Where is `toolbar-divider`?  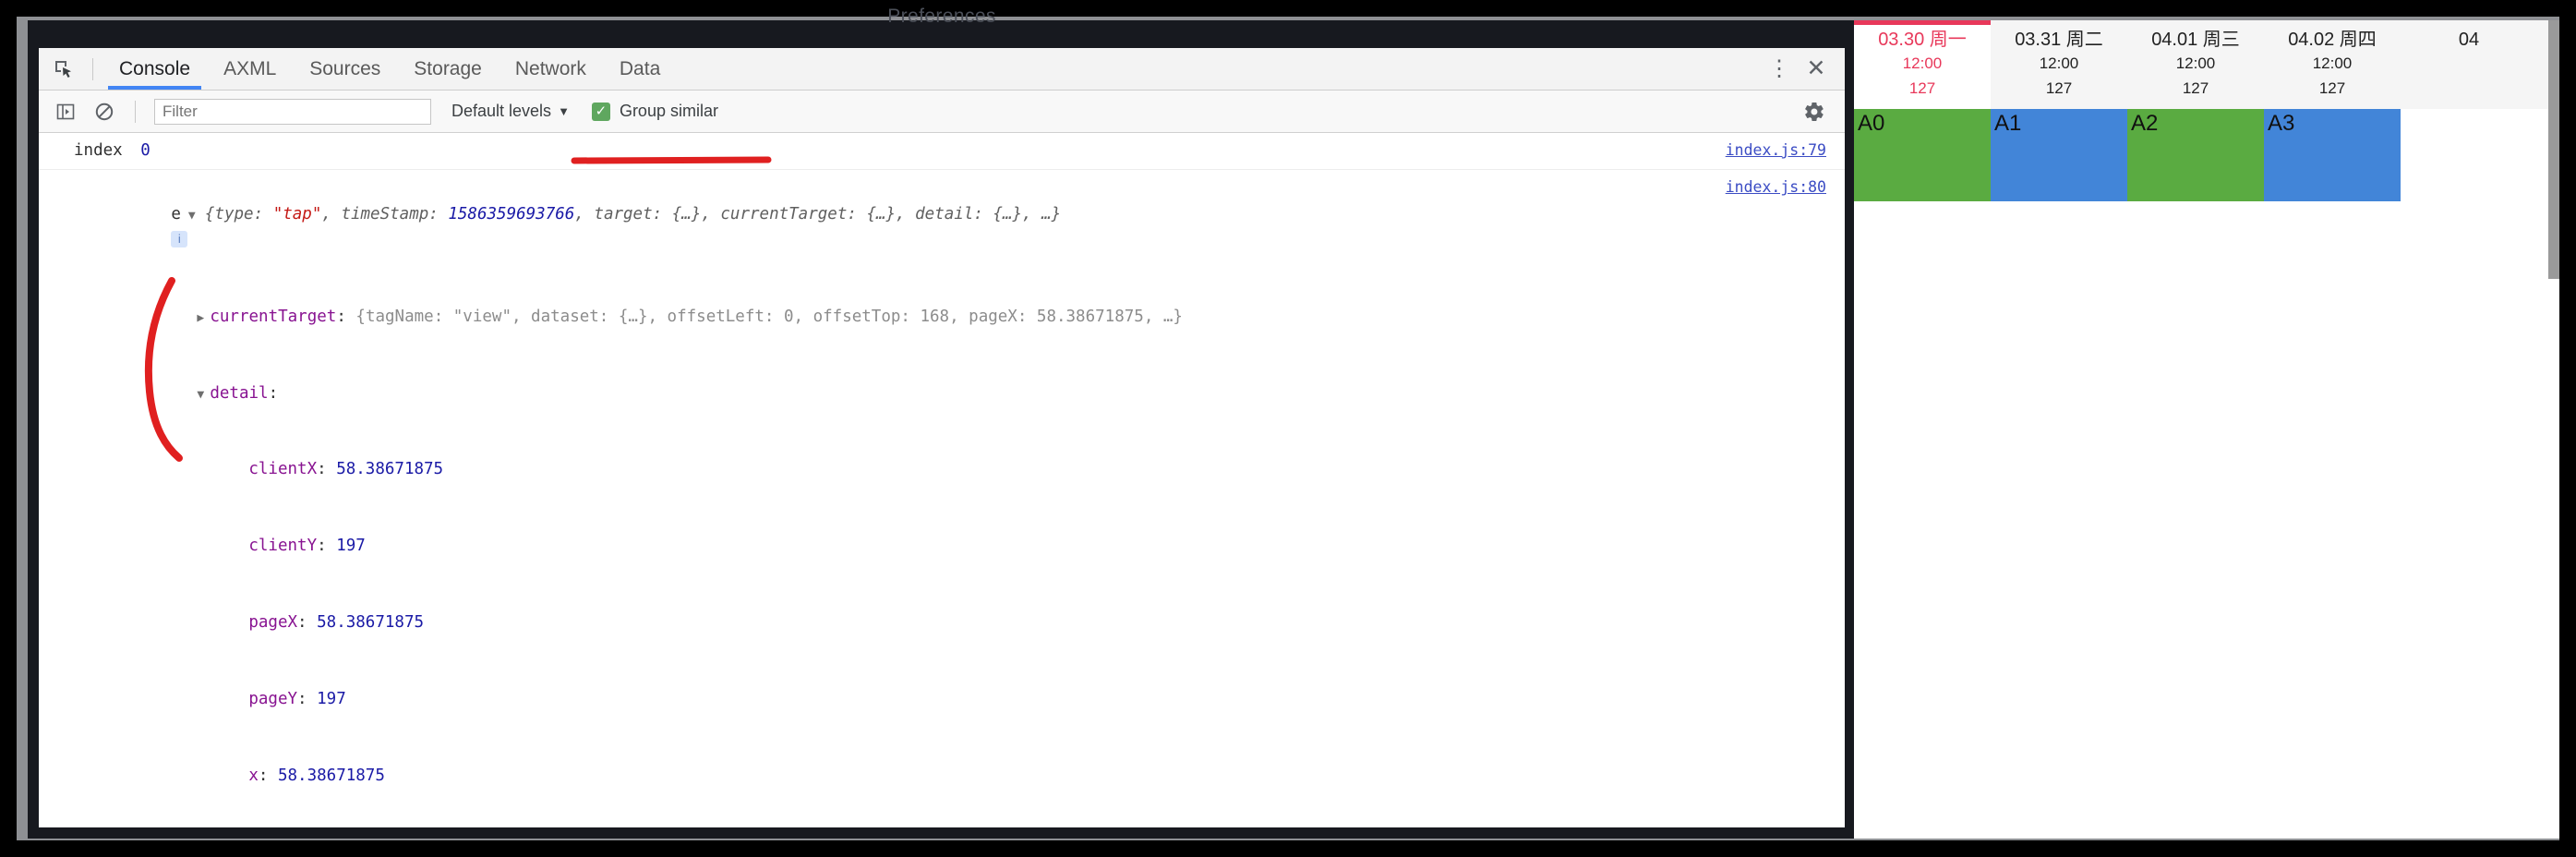
toolbar-divider is located at coordinates (135, 111).